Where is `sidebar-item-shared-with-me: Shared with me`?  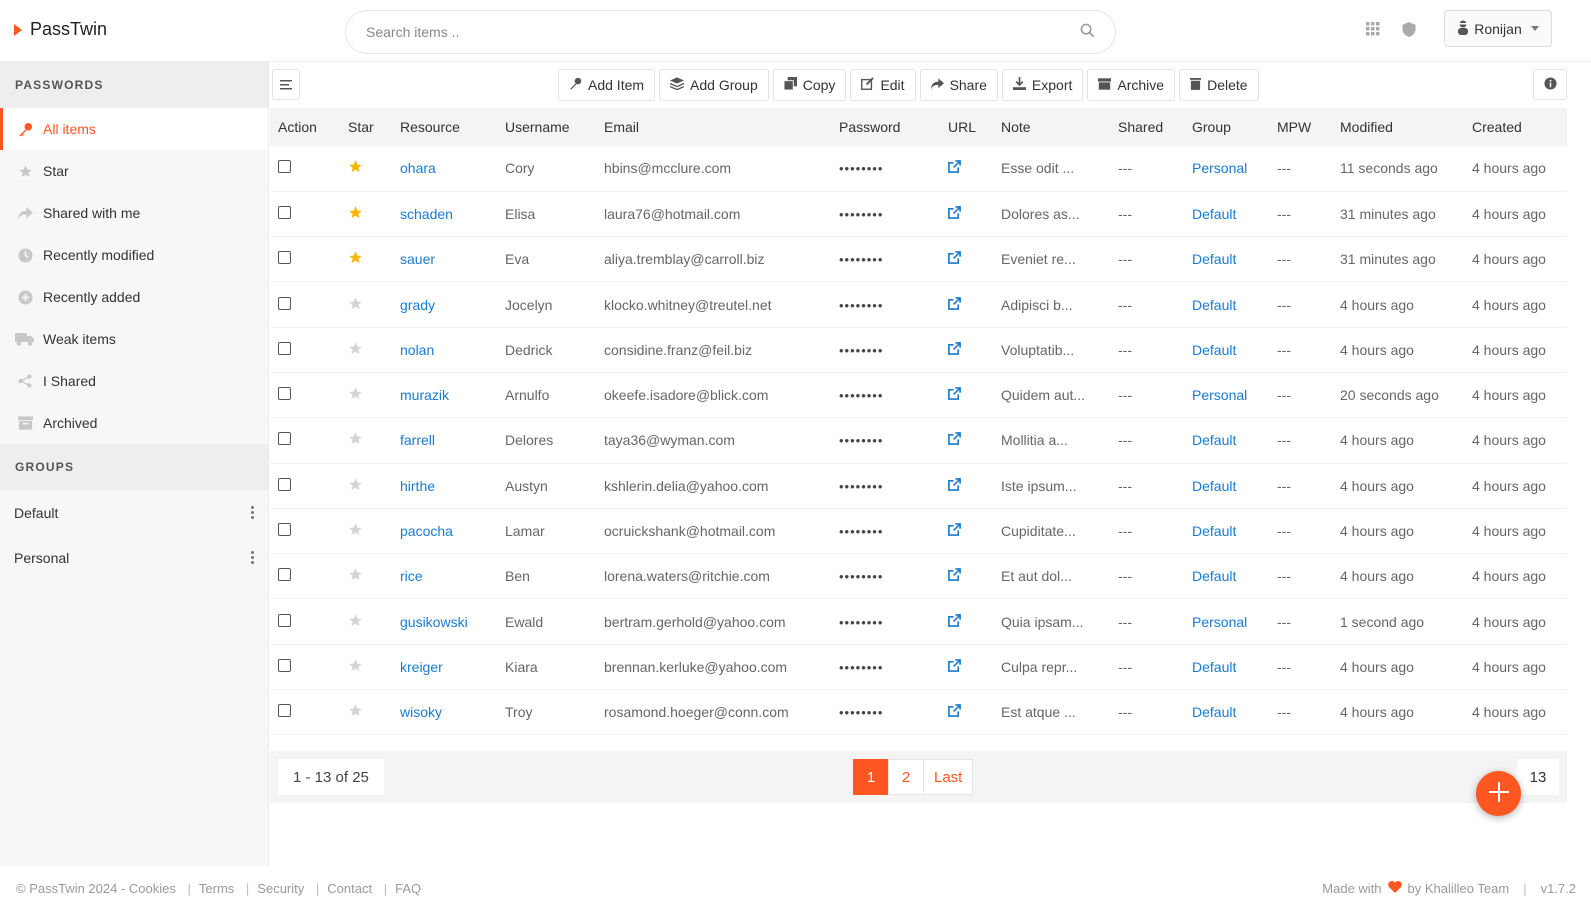
sidebar-item-shared-with-me: Shared with me is located at coordinates (134, 213).